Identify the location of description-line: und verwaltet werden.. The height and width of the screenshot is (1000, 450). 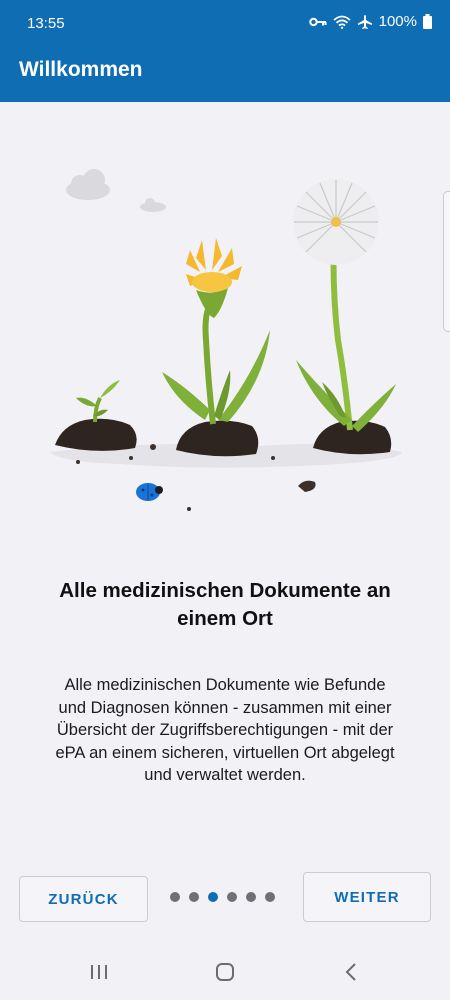
(225, 775).